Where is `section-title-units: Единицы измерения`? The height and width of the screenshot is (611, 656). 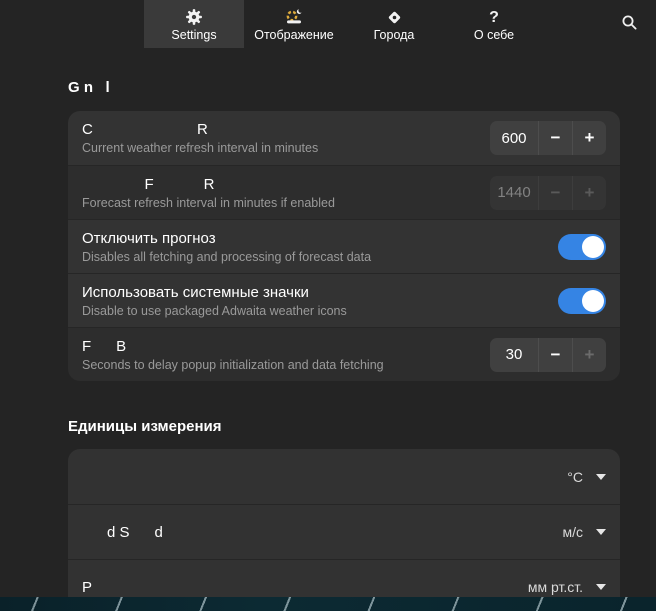 section-title-units: Единицы измерения is located at coordinates (145, 426).